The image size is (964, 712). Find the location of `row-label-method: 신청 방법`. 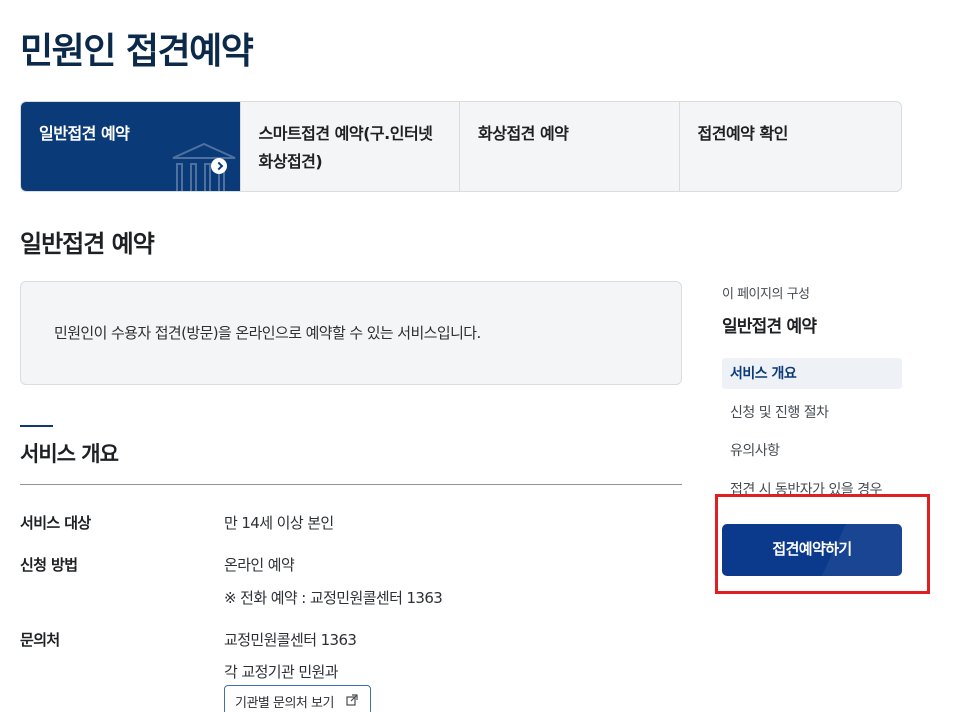

row-label-method: 신청 방법 is located at coordinates (49, 565).